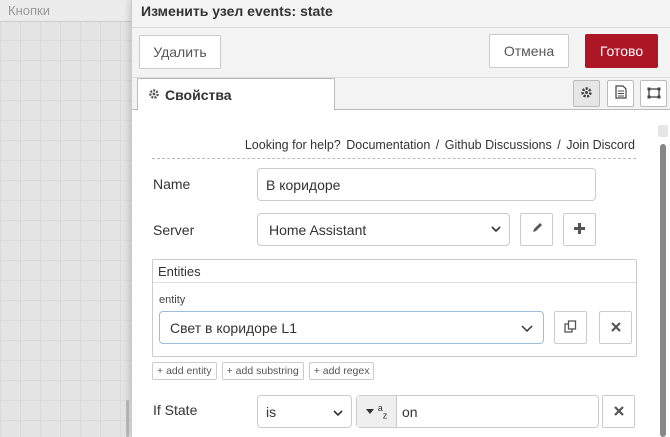 The height and width of the screenshot is (437, 670). I want to click on chip-label: add regex, so click(346, 371).